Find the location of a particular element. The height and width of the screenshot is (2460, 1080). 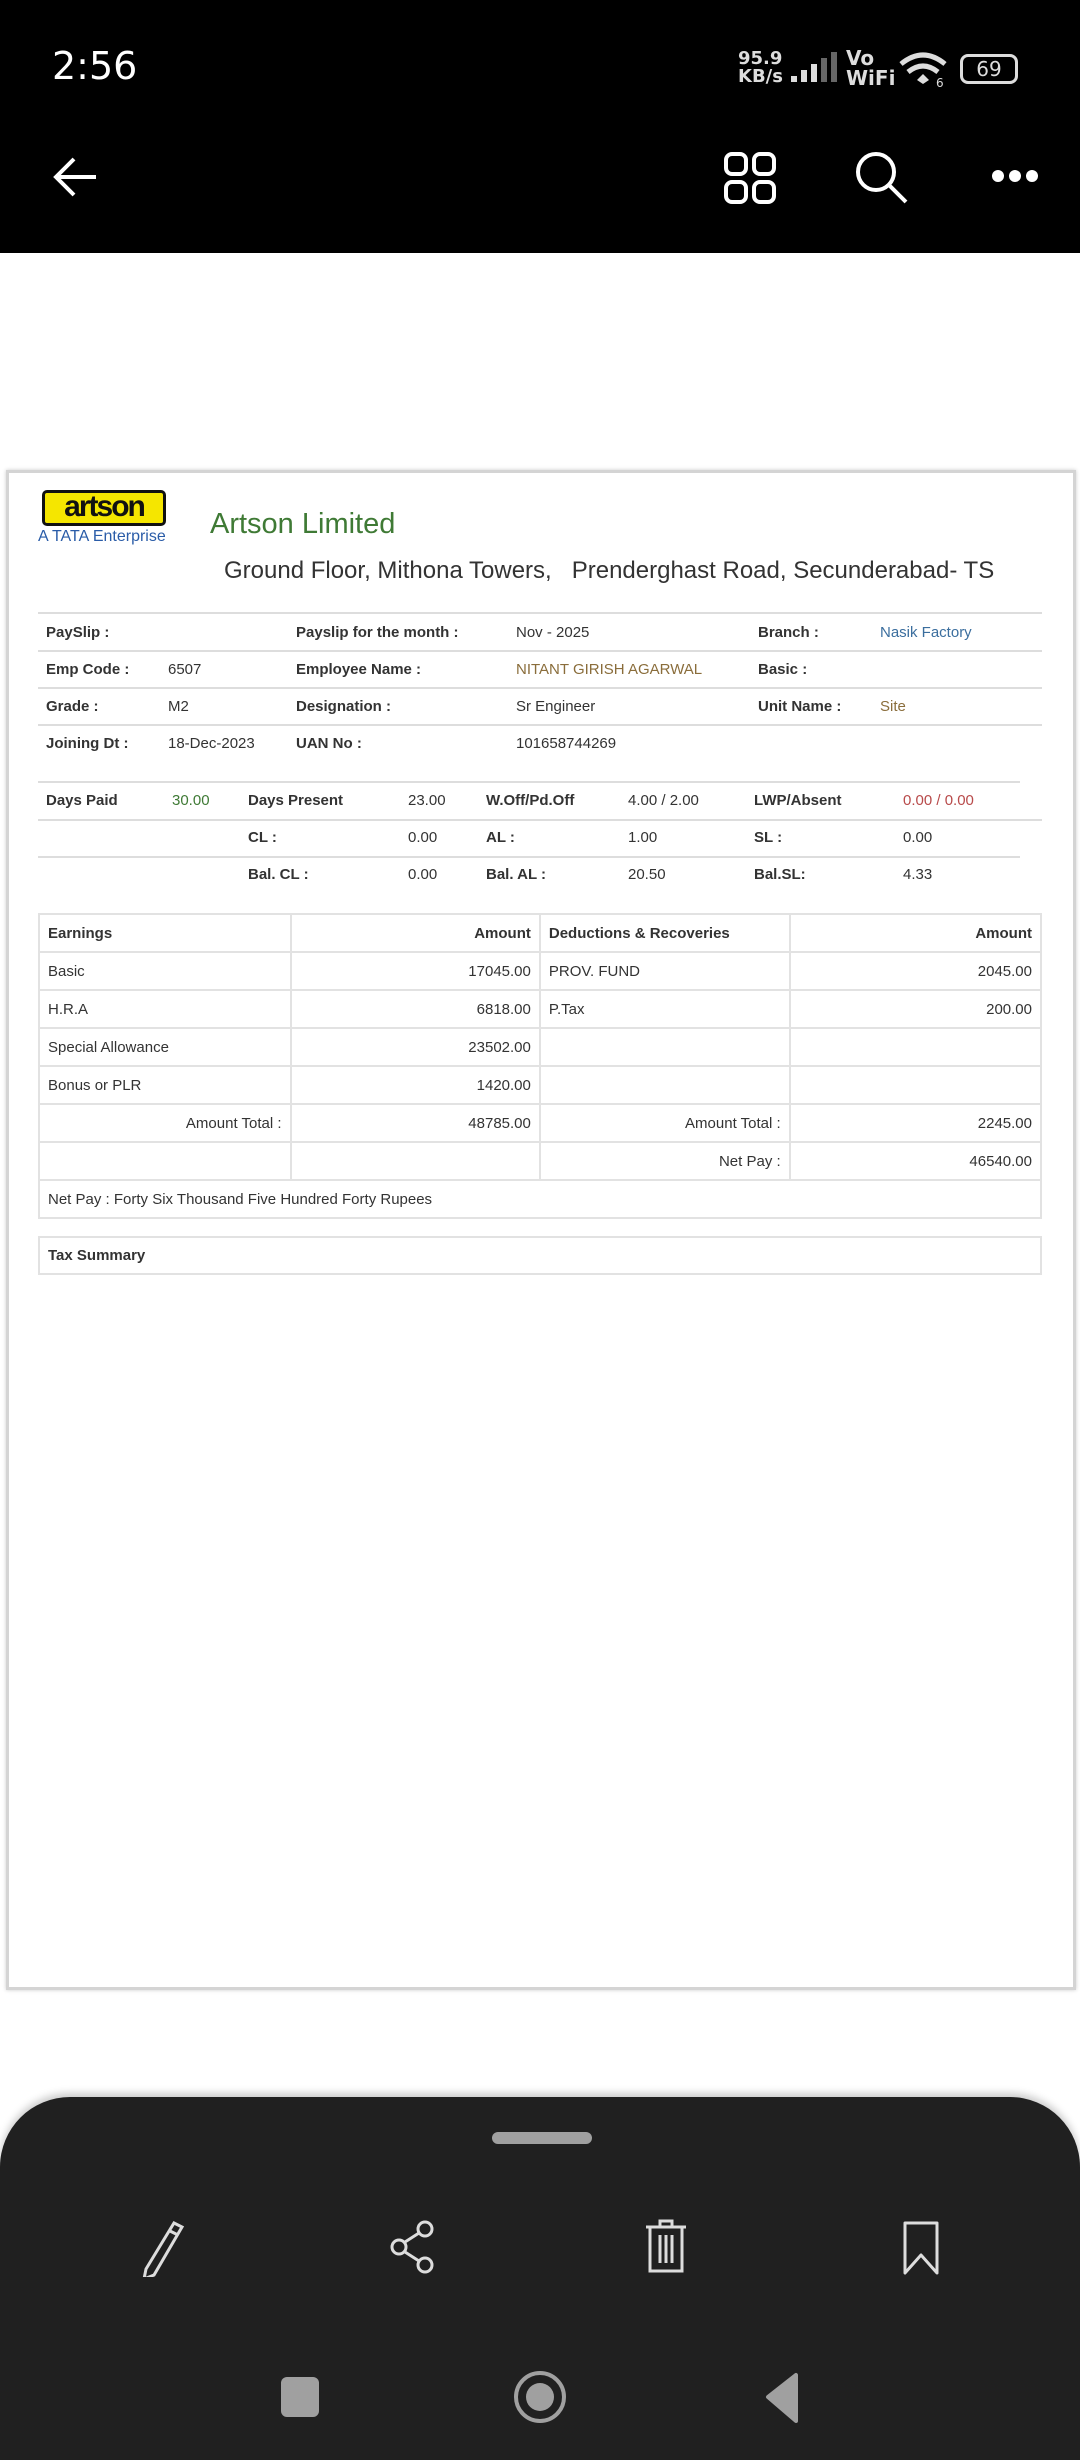

signal-icon is located at coordinates (814, 67).